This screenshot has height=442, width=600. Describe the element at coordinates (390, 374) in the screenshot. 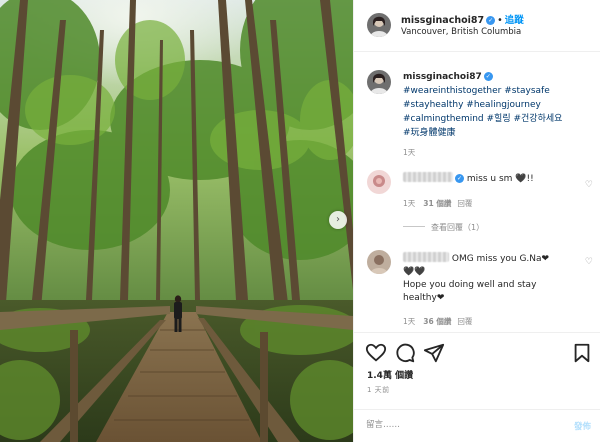

I see `likes-count: 1.4萬 個讚` at that location.